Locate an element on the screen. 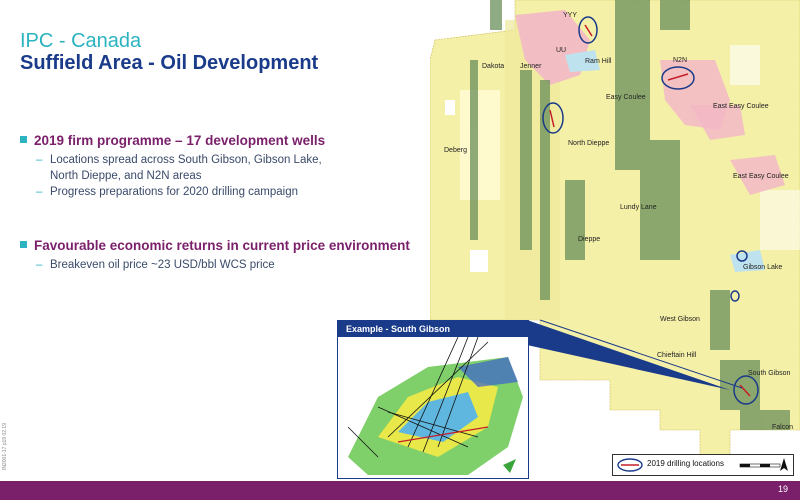 The height and width of the screenshot is (500, 800). map-label-chieftain-hill: Chieftain Hill is located at coordinates (677, 355).